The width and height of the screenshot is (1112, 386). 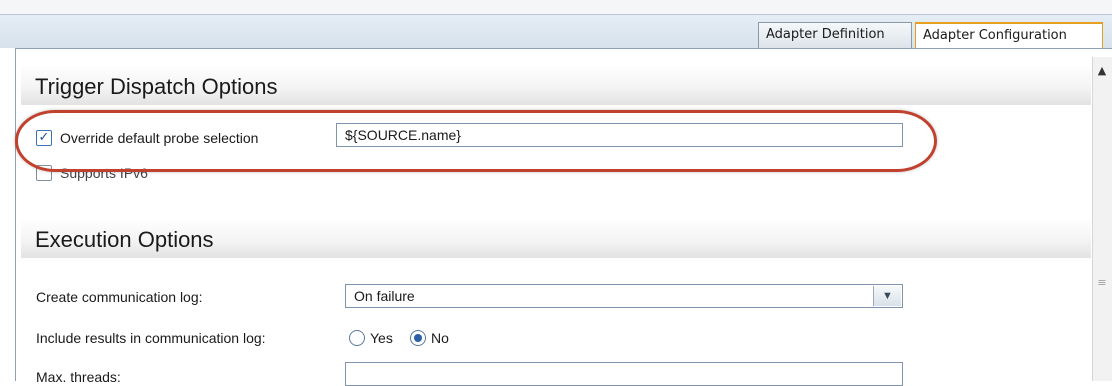 I want to click on checkmark-icon: ✓, so click(x=44, y=137).